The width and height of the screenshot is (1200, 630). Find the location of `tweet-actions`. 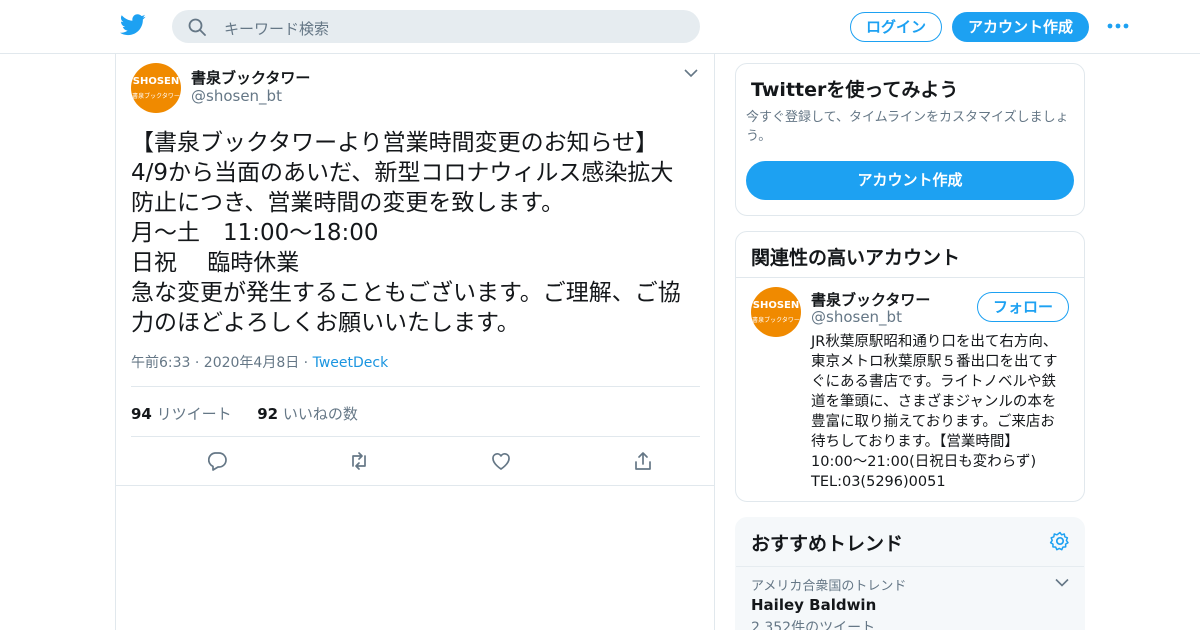

tweet-actions is located at coordinates (415, 461).